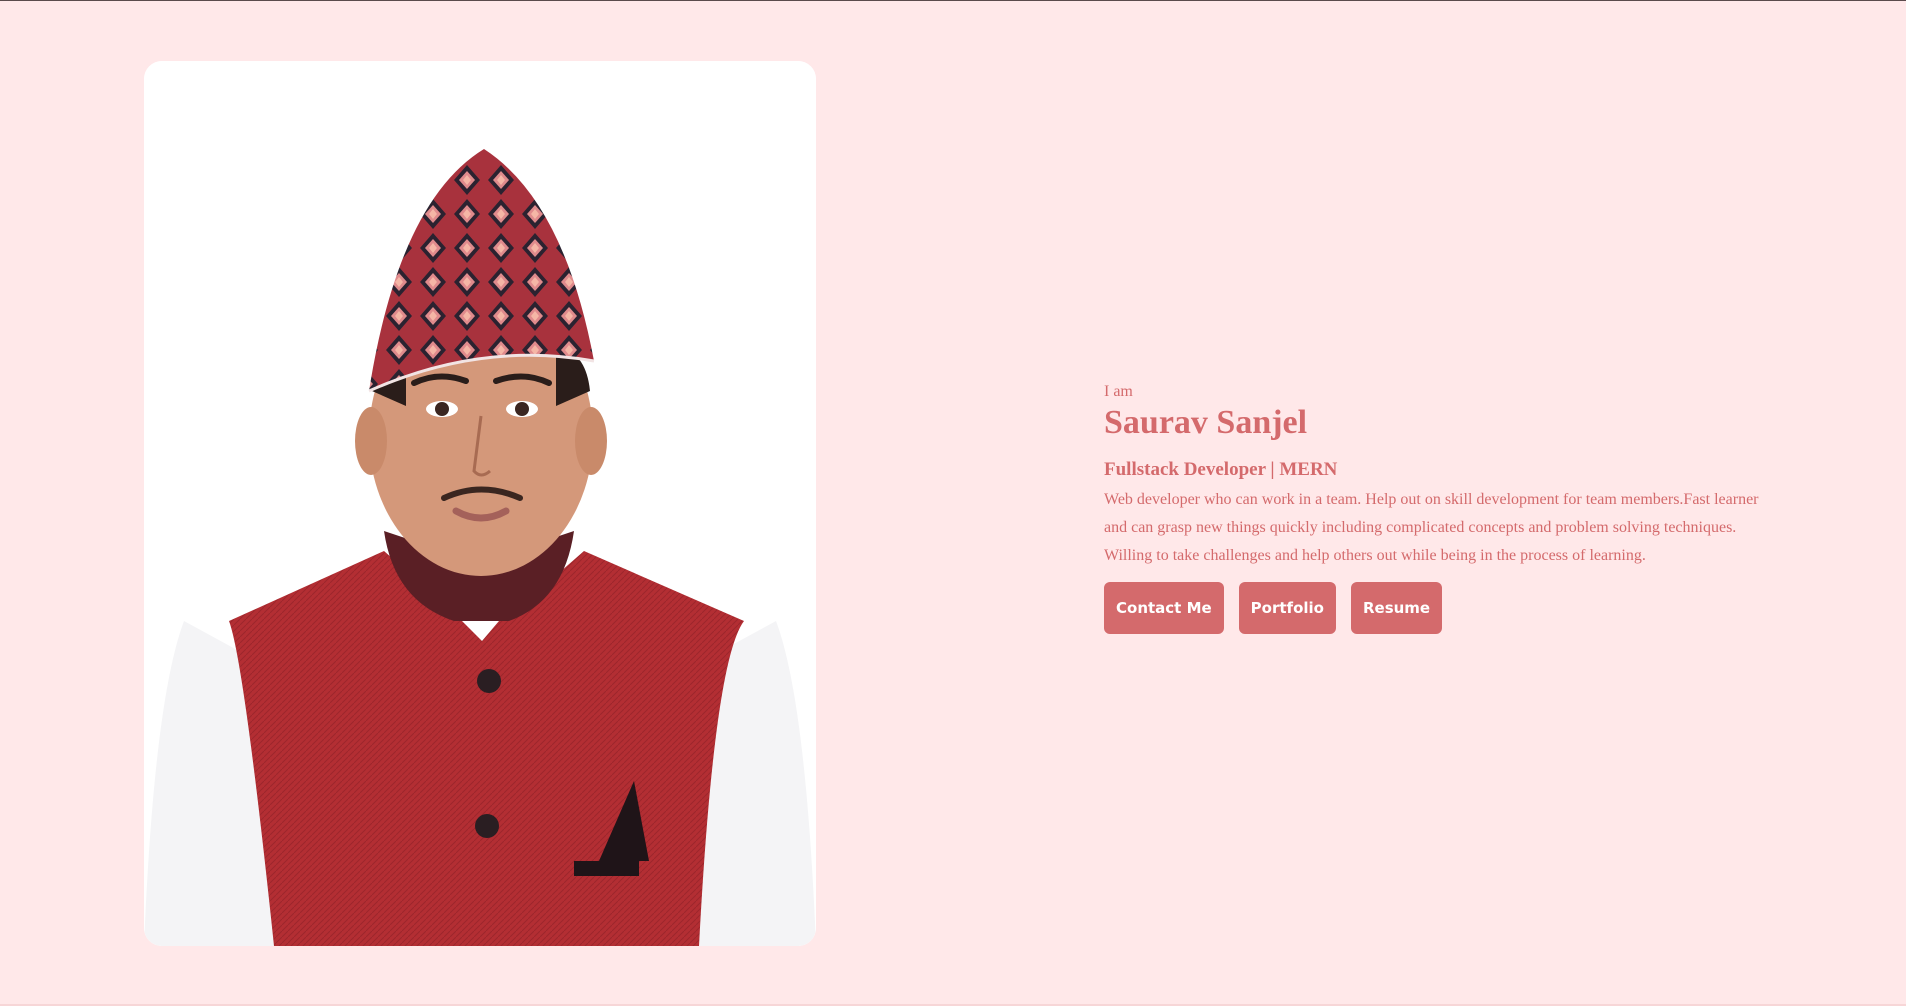 The height and width of the screenshot is (1006, 1906). Describe the element at coordinates (1206, 422) in the screenshot. I see `person-name: Saurav Sanjel` at that location.